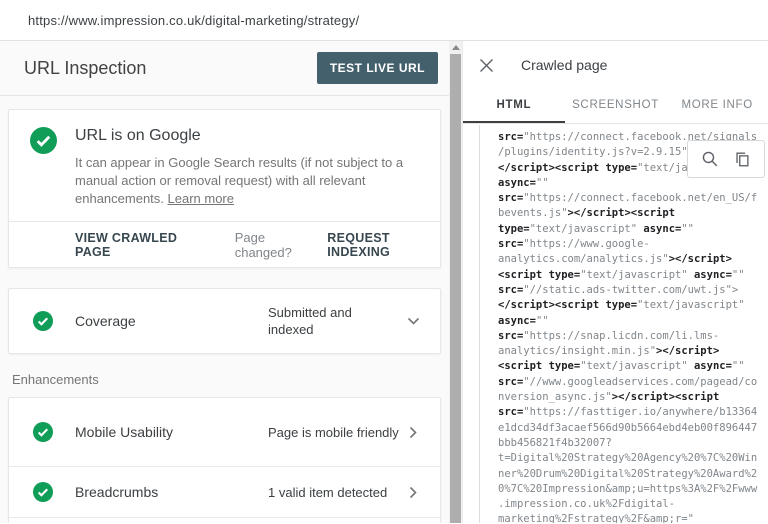 The width and height of the screenshot is (768, 524). I want to click on left-panel-scrollbar, so click(455, 282).